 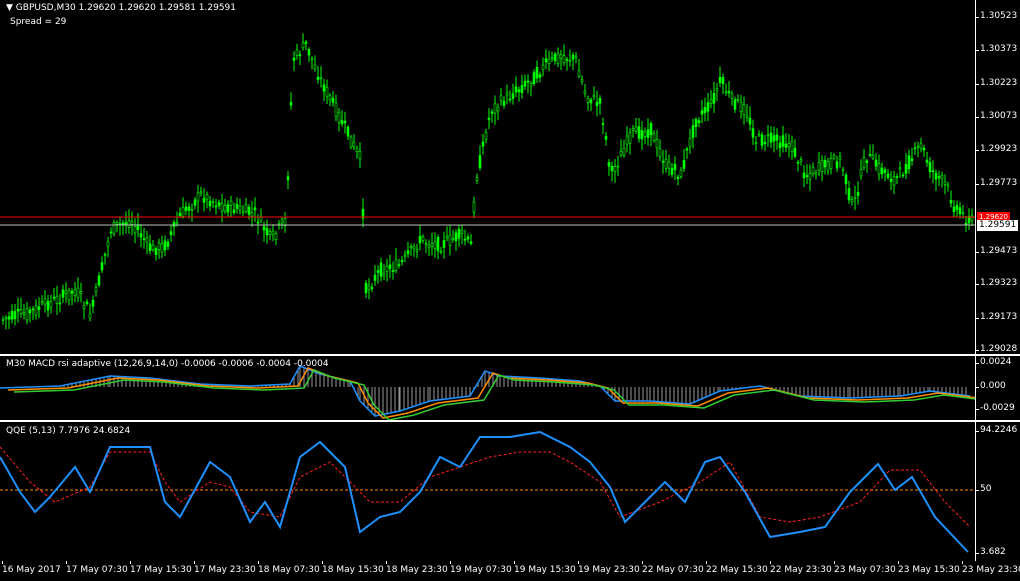 I want to click on time-label: 22 May 07:30, so click(x=673, y=570).